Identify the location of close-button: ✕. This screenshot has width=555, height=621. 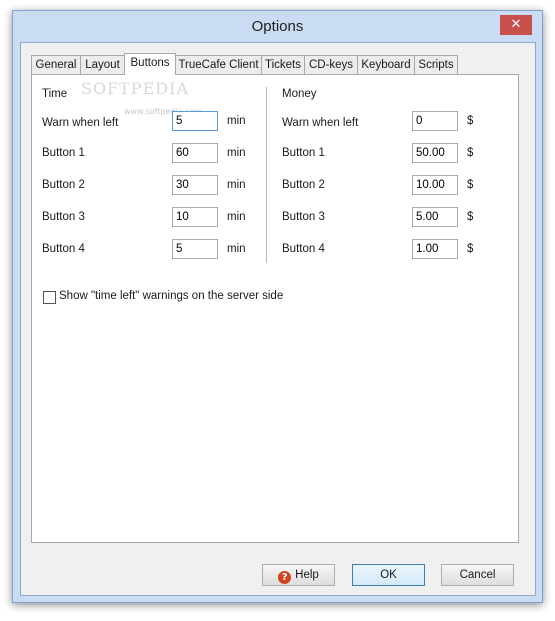
(516, 25).